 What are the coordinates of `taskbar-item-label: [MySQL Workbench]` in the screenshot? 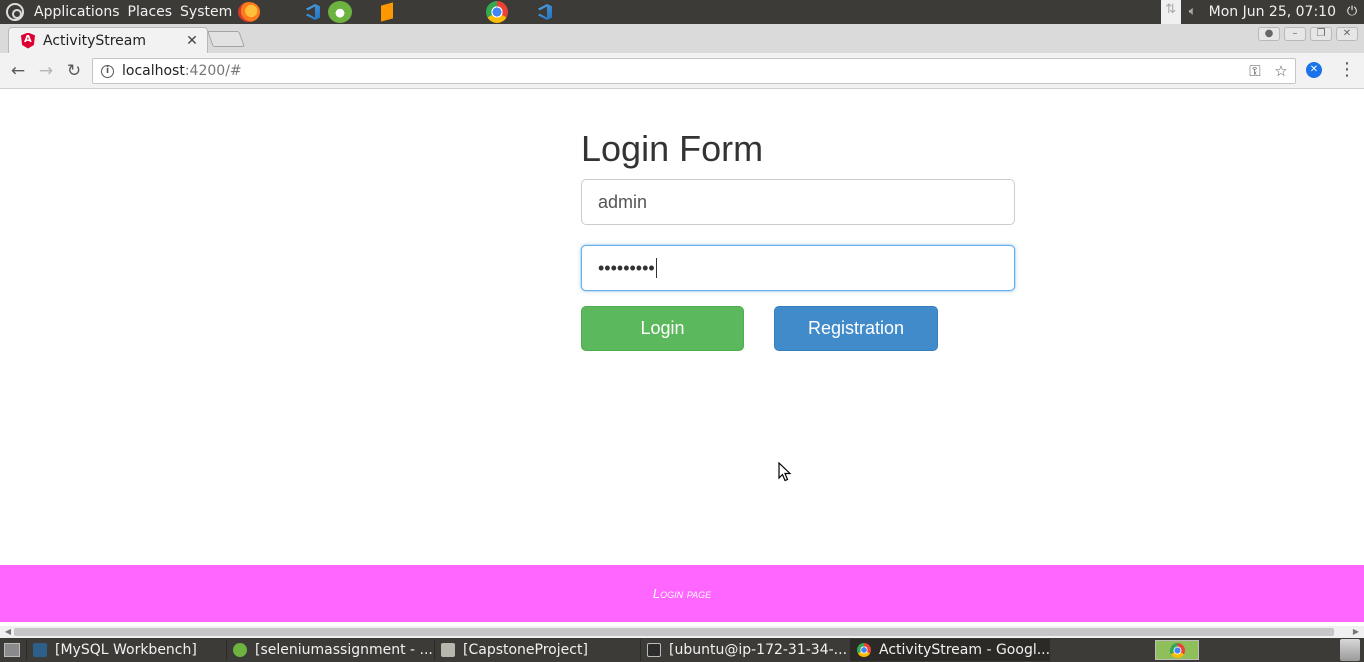 It's located at (126, 650).